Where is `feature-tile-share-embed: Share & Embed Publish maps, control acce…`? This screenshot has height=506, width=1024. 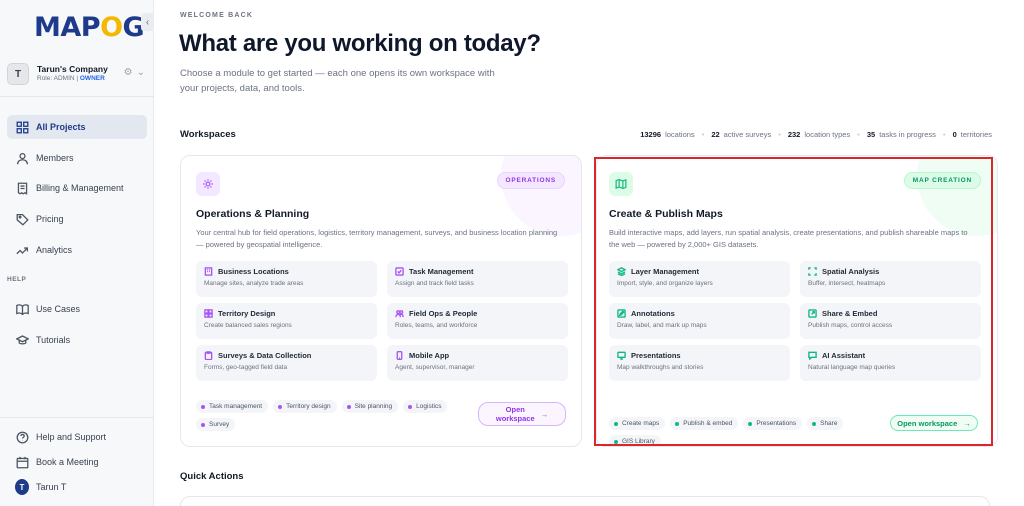
feature-tile-share-embed: Share & Embed Publish maps, control acce… is located at coordinates (890, 321).